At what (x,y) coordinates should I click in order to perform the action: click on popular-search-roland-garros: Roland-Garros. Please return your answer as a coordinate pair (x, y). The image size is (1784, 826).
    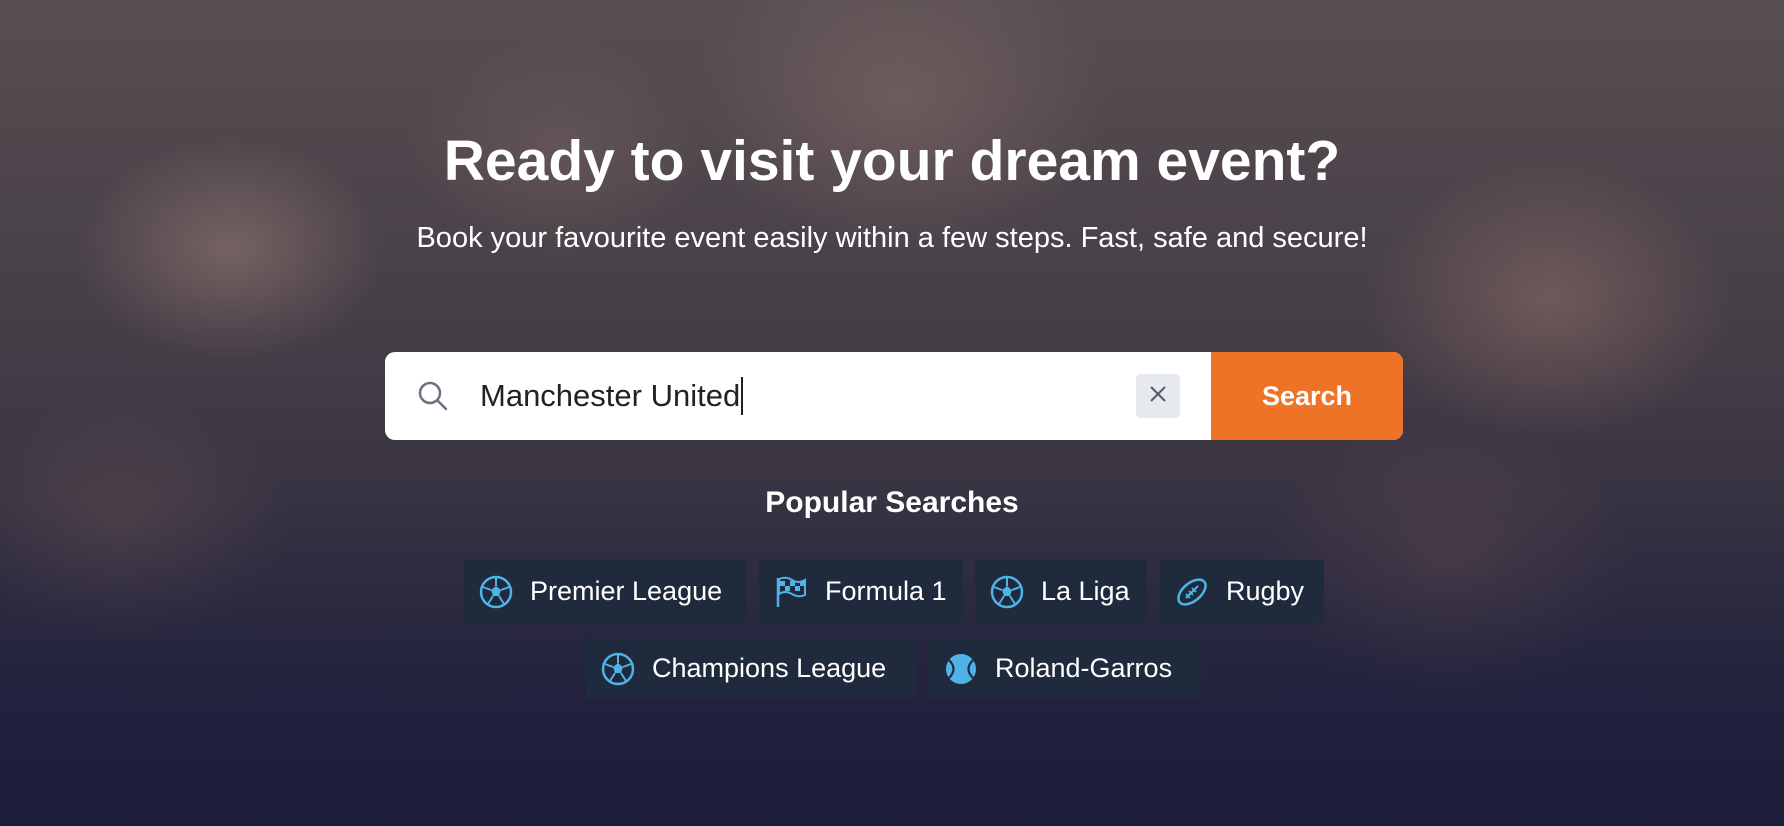
    Looking at the image, I should click on (1065, 668).